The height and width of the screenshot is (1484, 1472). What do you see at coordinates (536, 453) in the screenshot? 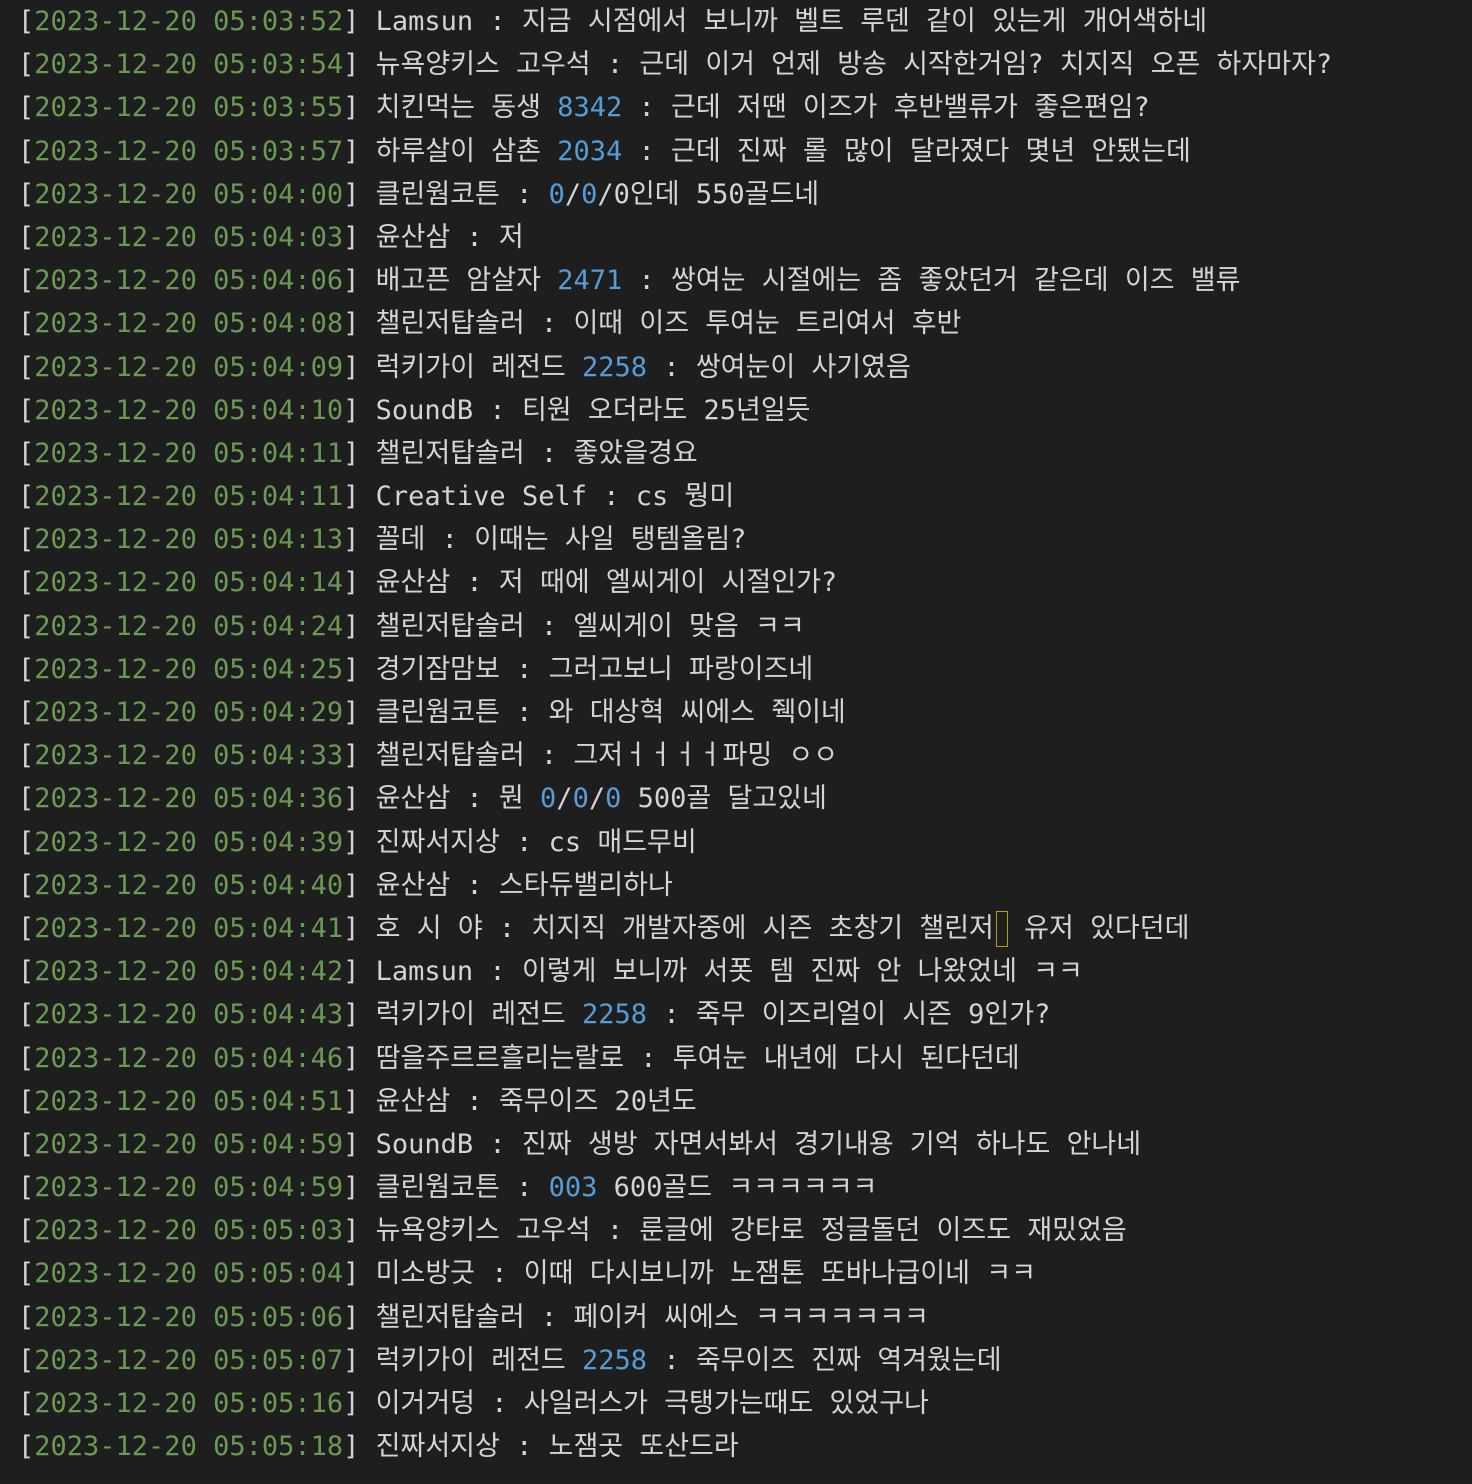
I see `log-text: 챌린저탑솔러 : 좋았을경요` at bounding box center [536, 453].